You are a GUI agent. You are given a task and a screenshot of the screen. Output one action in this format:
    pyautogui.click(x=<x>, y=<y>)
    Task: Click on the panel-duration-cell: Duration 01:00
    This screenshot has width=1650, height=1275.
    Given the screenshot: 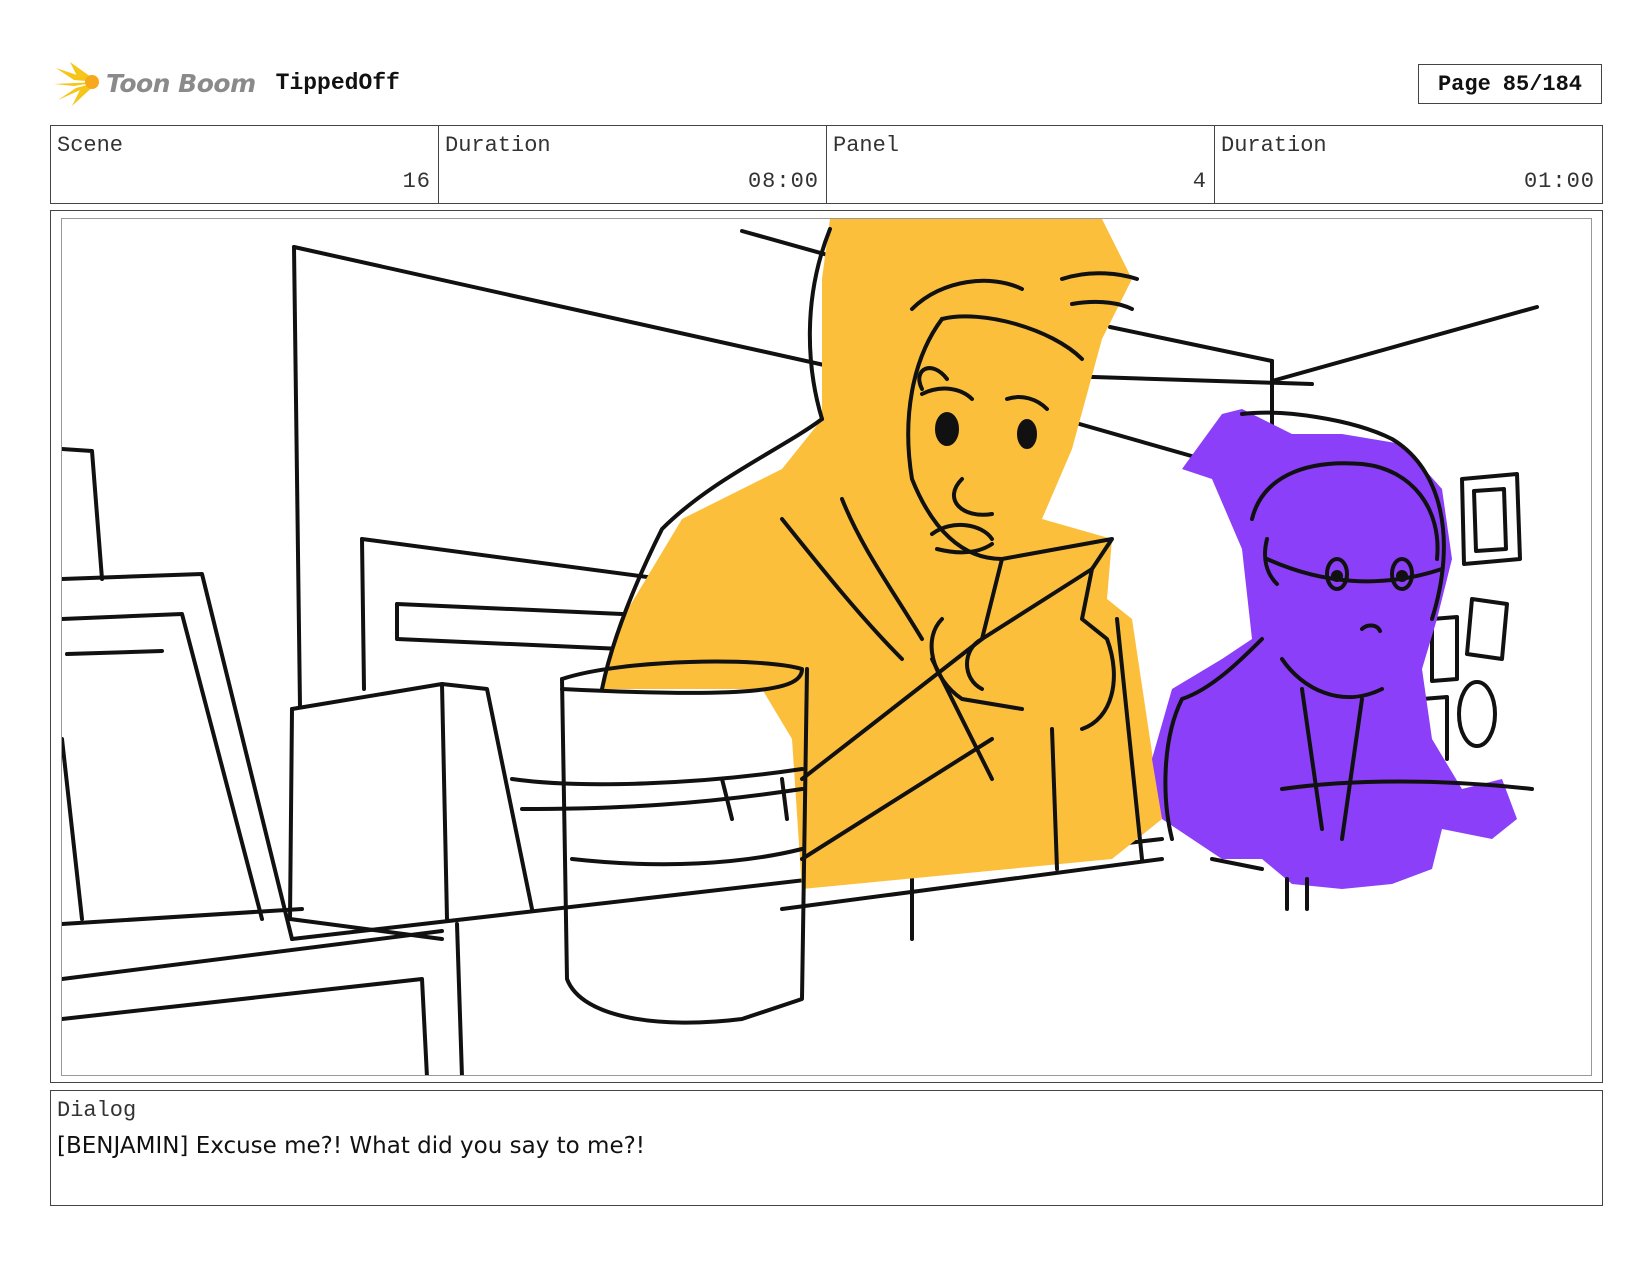 What is the action you would take?
    pyautogui.click(x=1408, y=164)
    